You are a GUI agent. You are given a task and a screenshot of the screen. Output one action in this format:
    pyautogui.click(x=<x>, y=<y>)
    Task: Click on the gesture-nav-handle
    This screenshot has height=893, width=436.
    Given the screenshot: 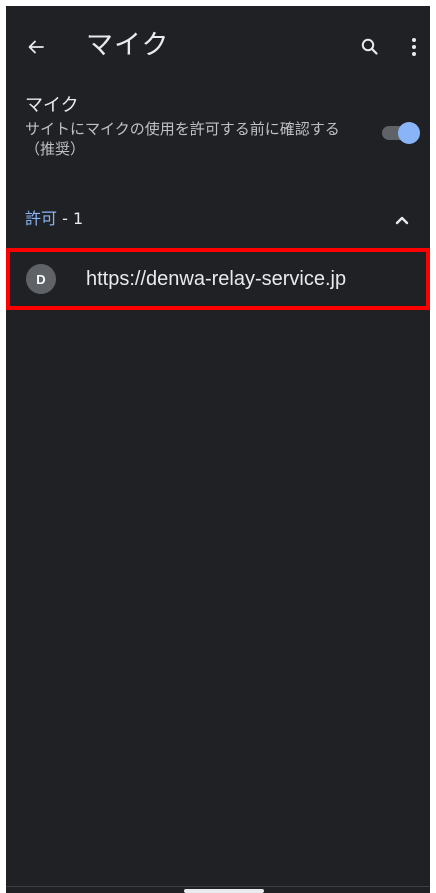 What is the action you would take?
    pyautogui.click(x=224, y=891)
    